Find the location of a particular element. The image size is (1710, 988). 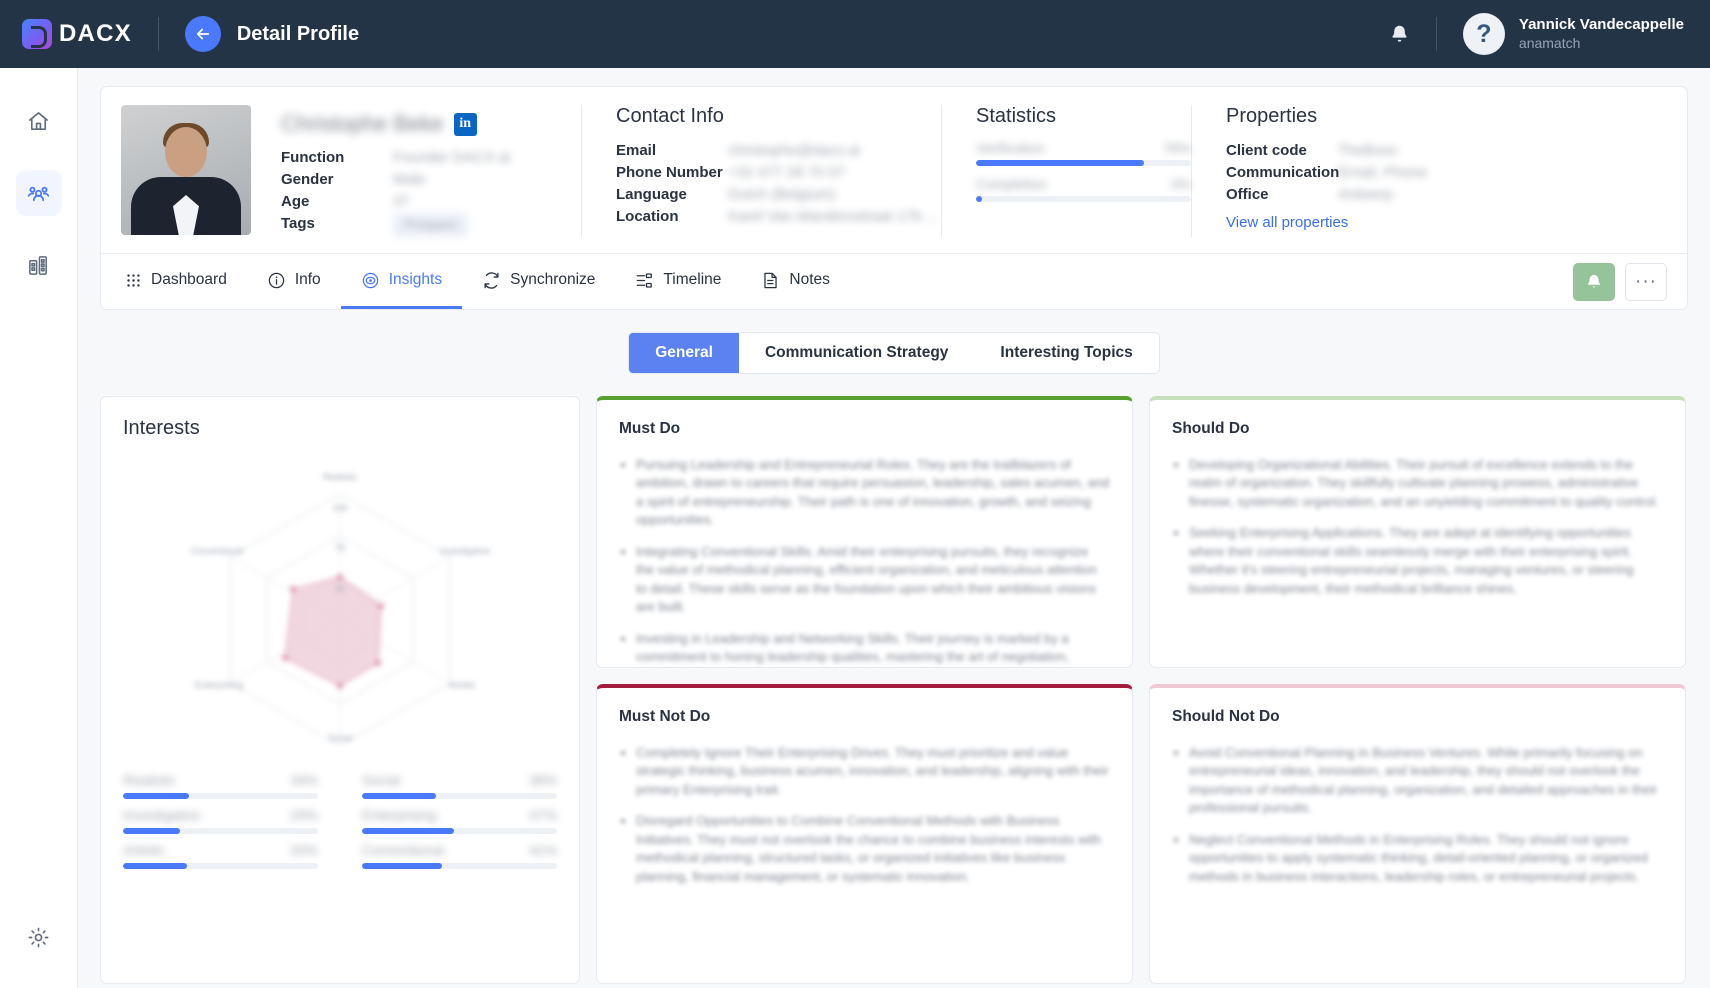

tab-dashboard: Dashboard is located at coordinates (184, 281).